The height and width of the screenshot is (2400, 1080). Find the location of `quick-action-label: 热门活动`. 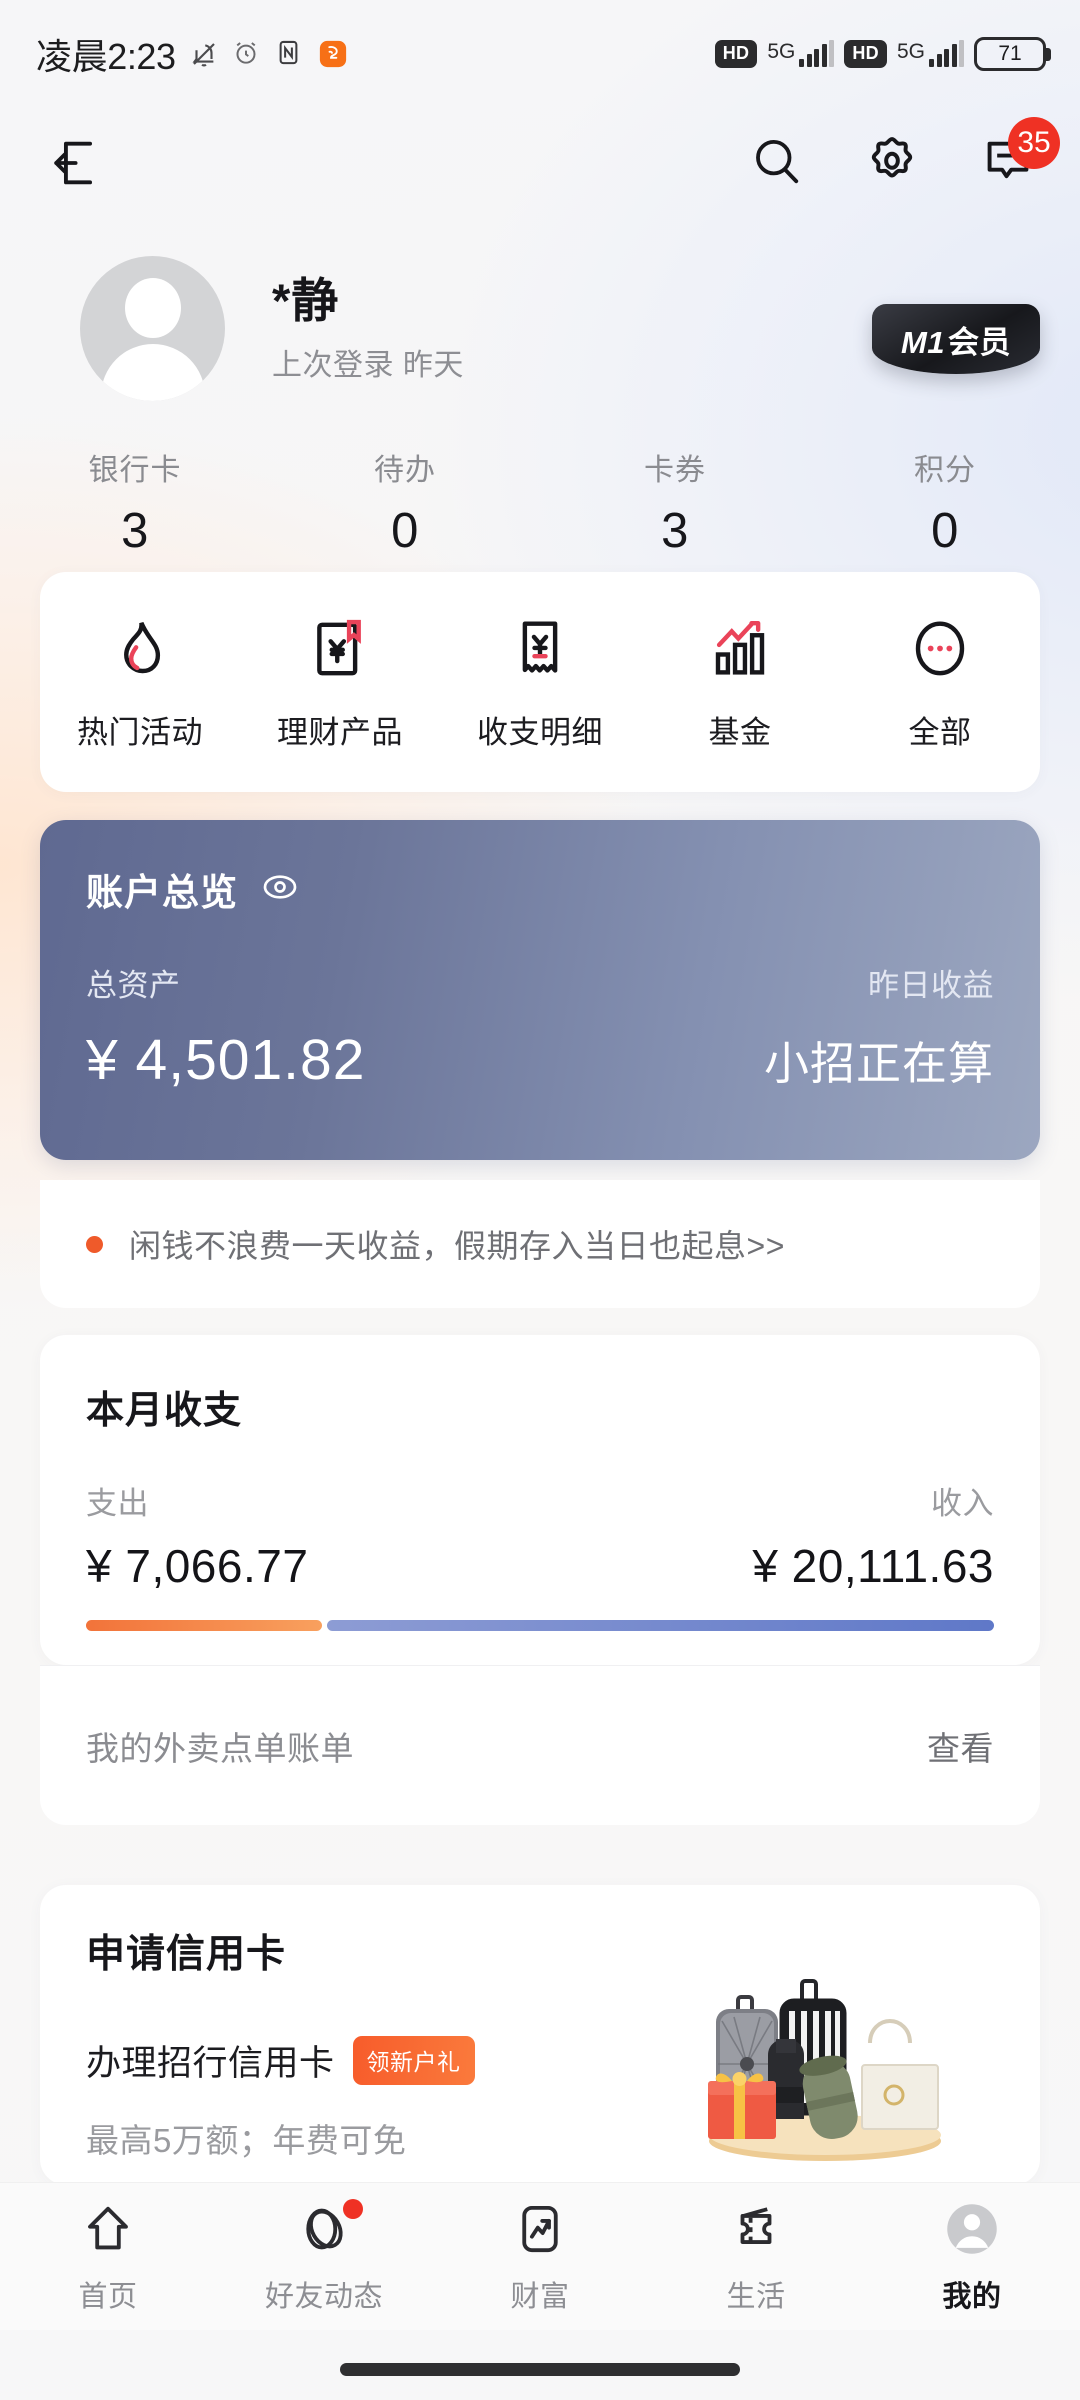

quick-action-label: 热门活动 is located at coordinates (140, 732).